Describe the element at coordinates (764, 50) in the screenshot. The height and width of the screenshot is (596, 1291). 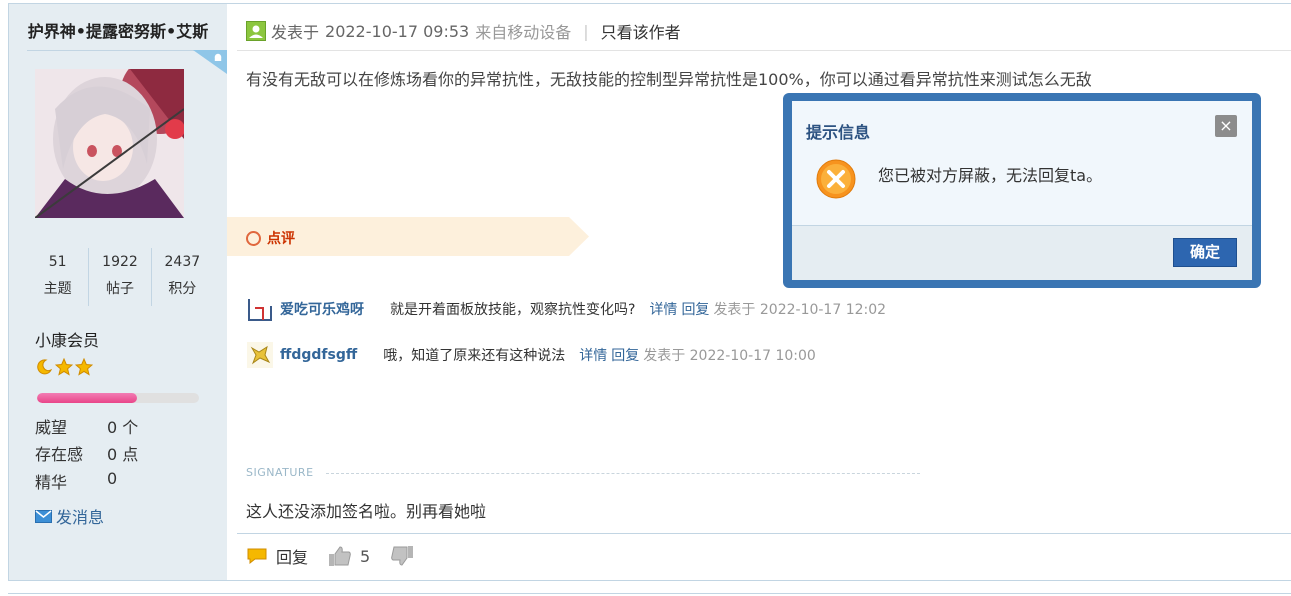
I see `header-divider` at that location.